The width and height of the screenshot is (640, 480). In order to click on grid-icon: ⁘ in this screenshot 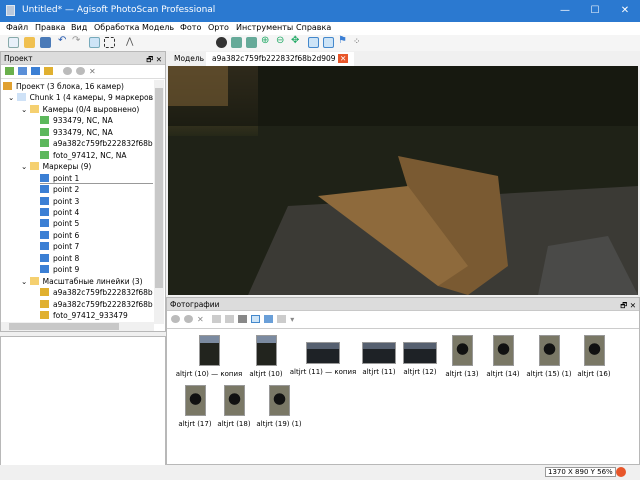, I will do `click(358, 42)`.